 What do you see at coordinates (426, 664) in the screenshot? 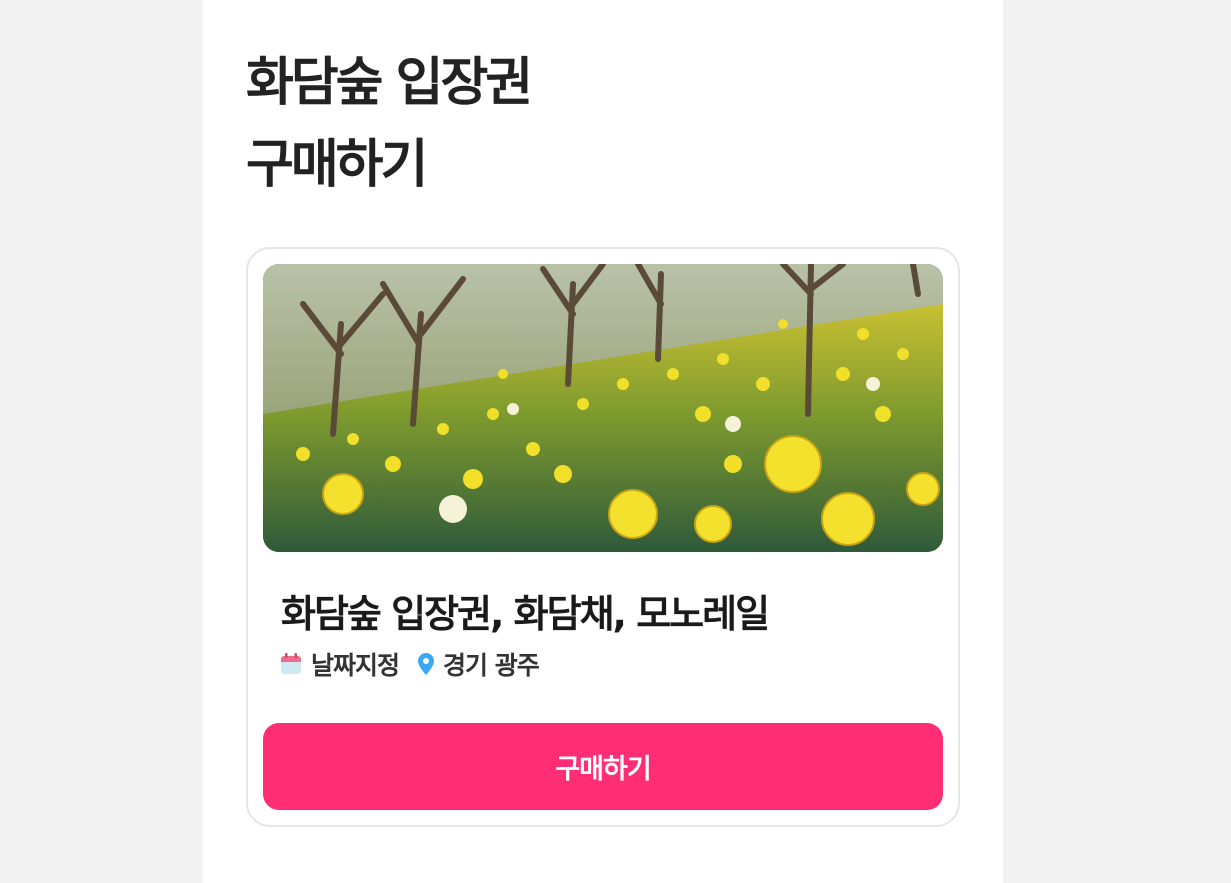
I see `location-pin-icon` at bounding box center [426, 664].